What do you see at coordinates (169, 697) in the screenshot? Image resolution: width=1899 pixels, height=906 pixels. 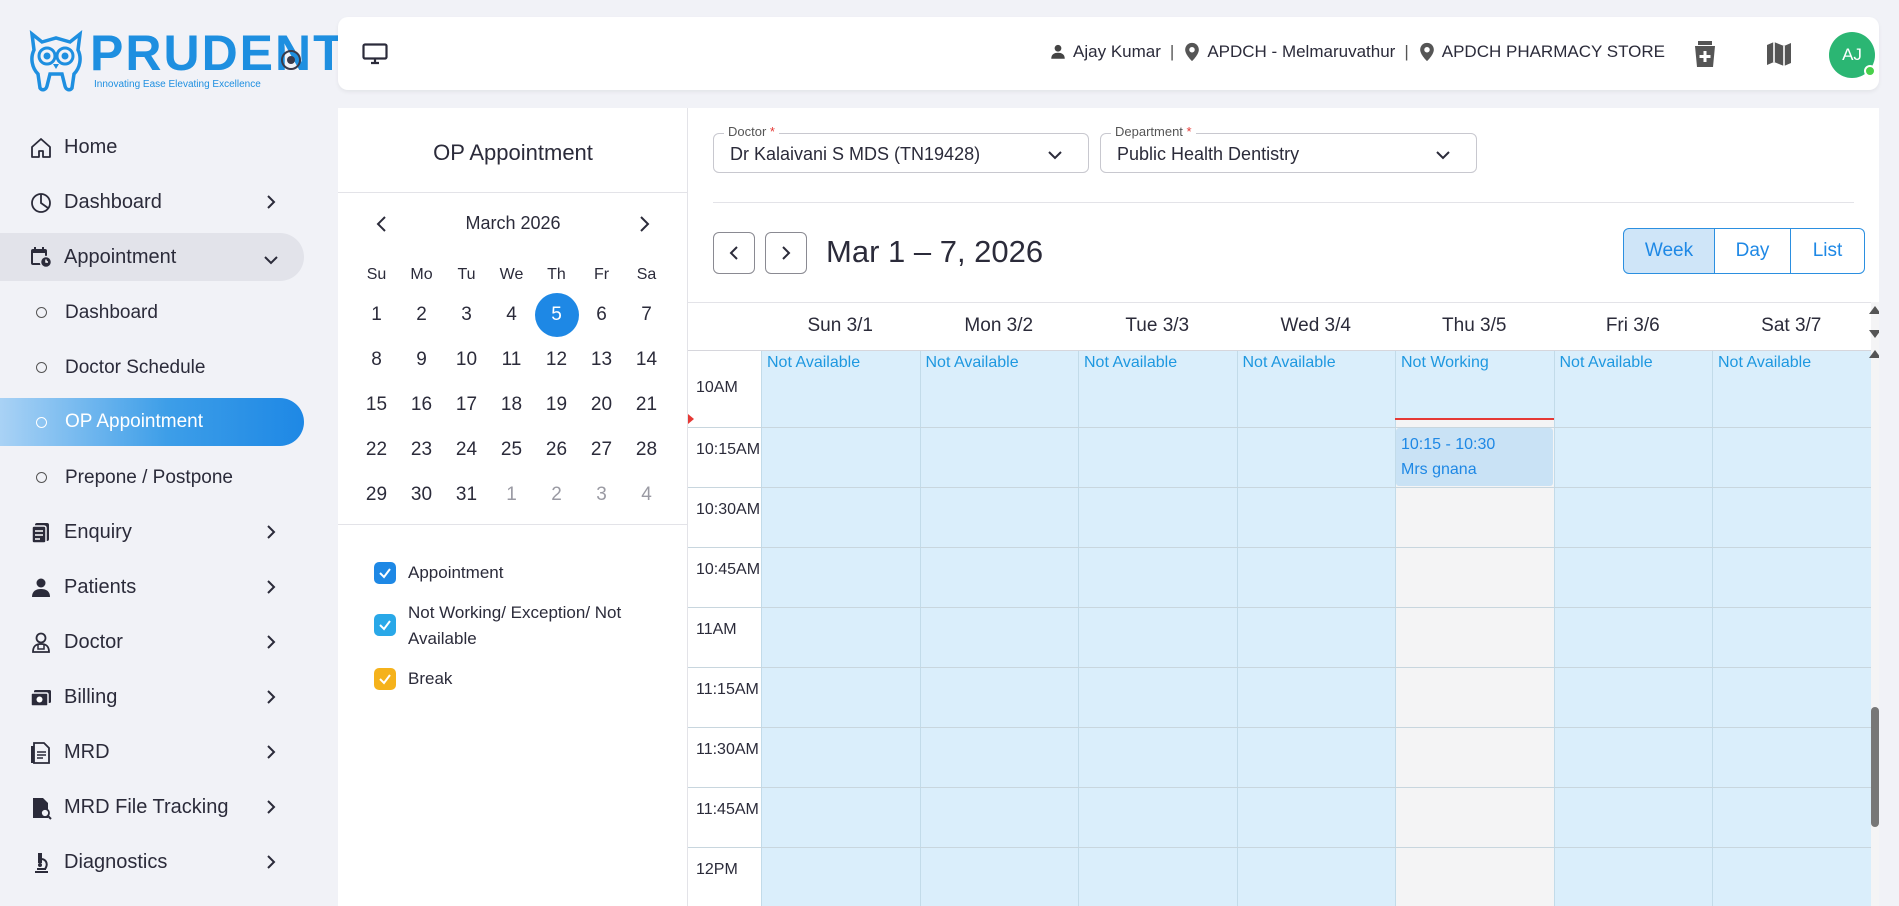 I see `sidebar-item-billing: Billing` at bounding box center [169, 697].